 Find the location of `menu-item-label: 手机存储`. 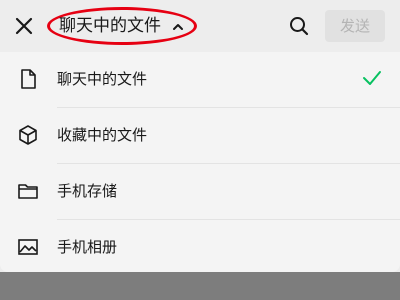

menu-item-label: 手机存储 is located at coordinates (87, 191).